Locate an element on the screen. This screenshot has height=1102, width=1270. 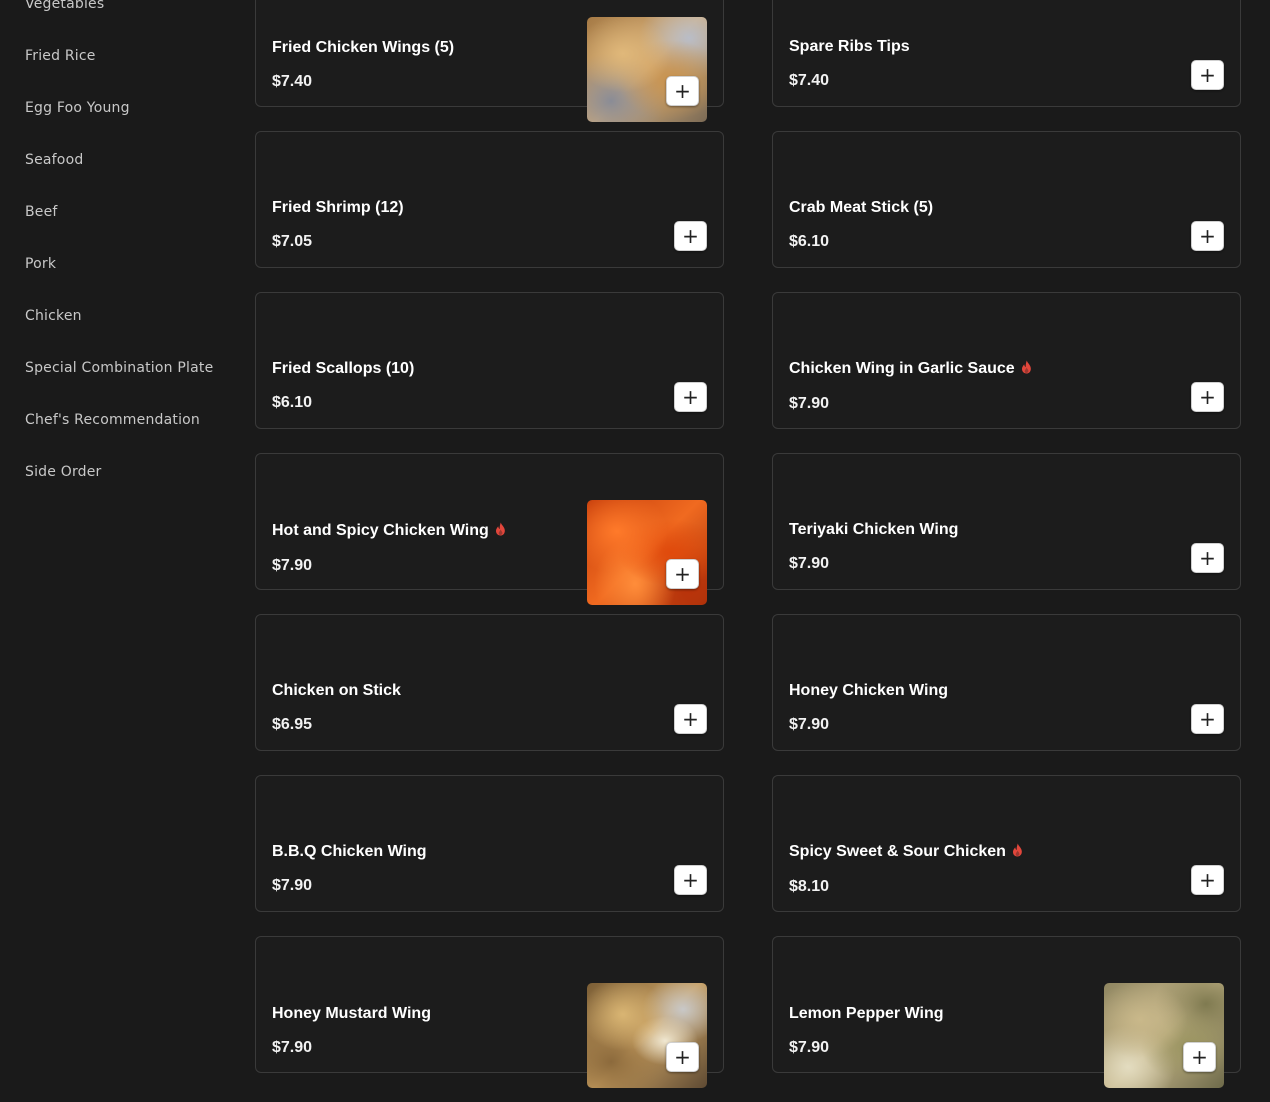
menu-item-card: Spicy Sweet & Sour Chicken $8.10 + is located at coordinates (1006, 843).